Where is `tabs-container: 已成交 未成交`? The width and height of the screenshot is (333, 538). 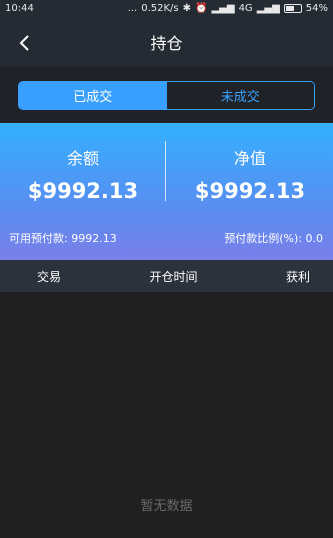
tabs-container: 已成交 未成交 is located at coordinates (166, 95).